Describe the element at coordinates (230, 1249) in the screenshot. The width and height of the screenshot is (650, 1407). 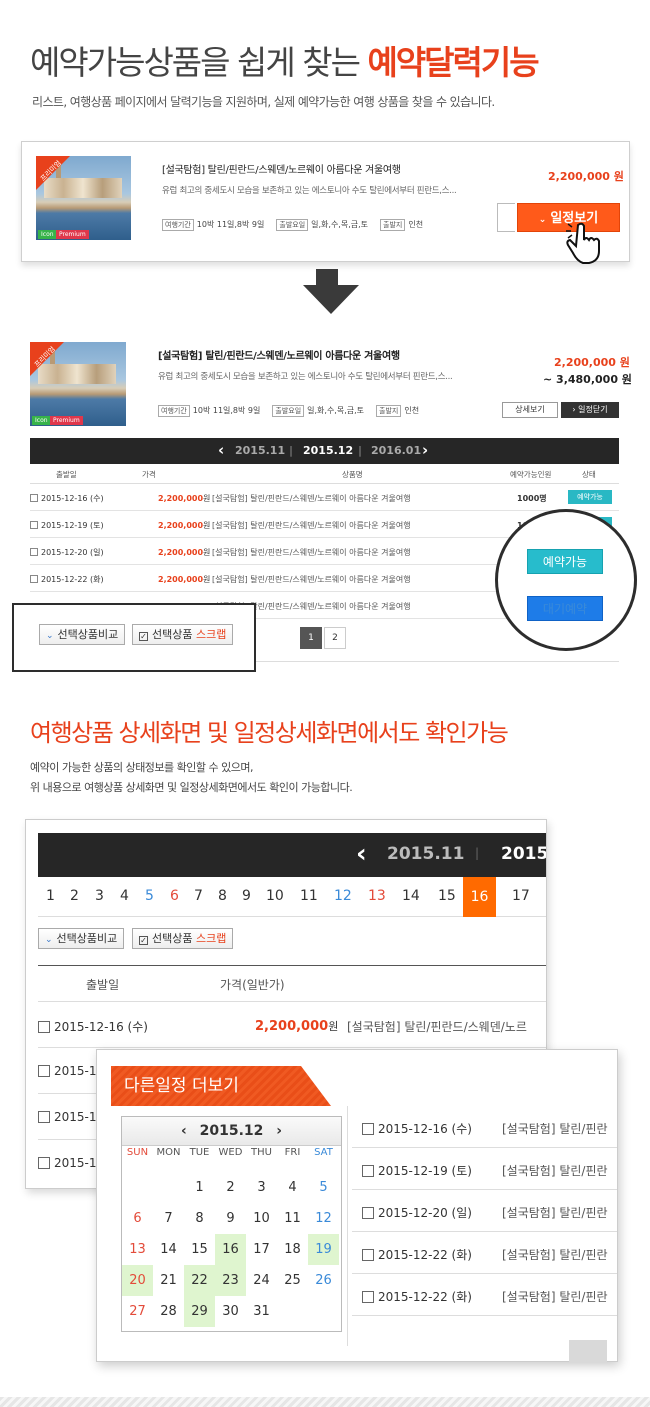
I see `calendar-day: 16` at that location.